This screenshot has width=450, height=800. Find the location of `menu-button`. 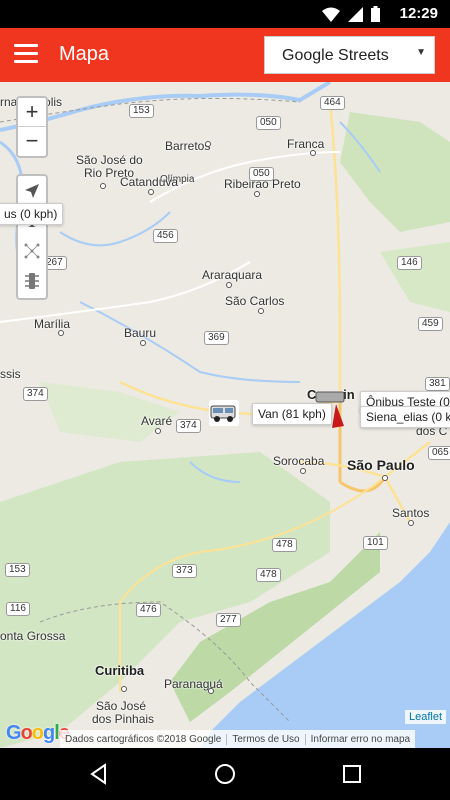

menu-button is located at coordinates (26, 55).